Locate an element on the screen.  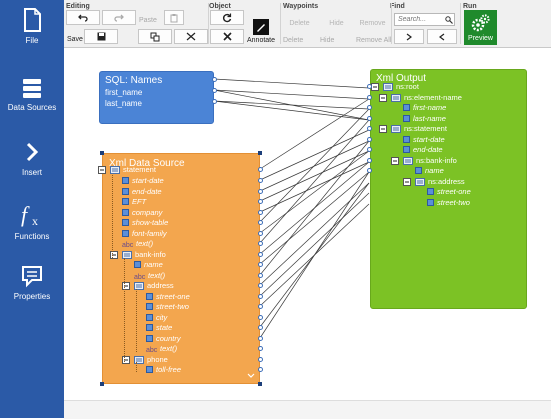
output-node-label: end-date is located at coordinates (428, 149).